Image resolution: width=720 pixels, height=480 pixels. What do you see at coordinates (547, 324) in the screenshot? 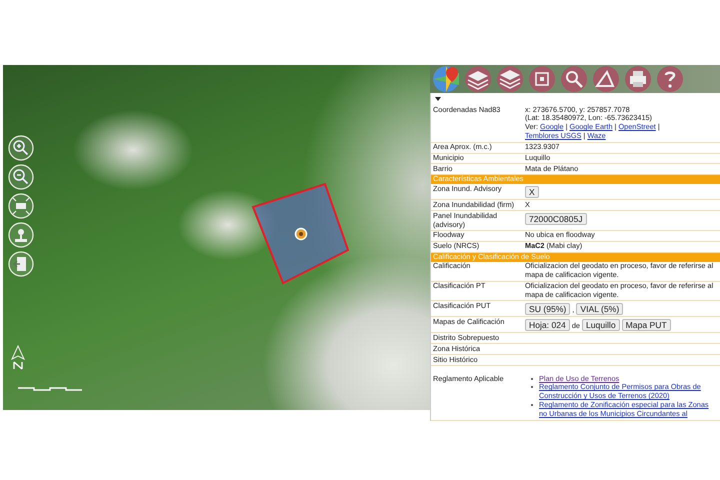
I see `value-button: Hoja: 024` at bounding box center [547, 324].